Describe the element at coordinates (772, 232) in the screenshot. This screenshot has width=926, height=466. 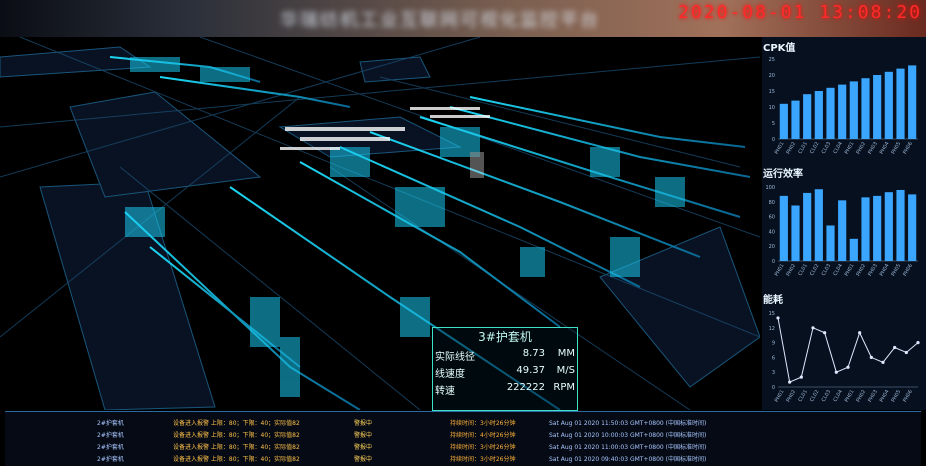
I see `y-tick-label: 40` at that location.